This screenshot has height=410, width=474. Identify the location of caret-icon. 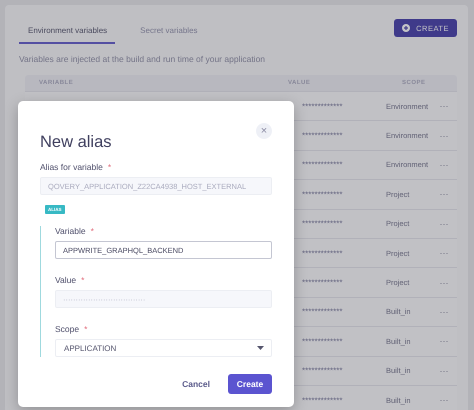
(260, 348).